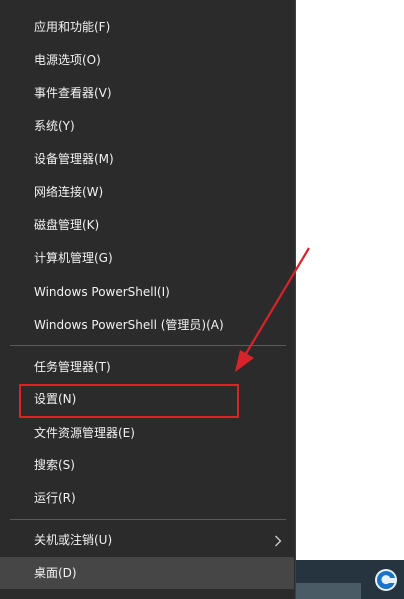 The width and height of the screenshot is (404, 599). I want to click on menu-item-power-options: 电源选项(O), so click(147, 60).